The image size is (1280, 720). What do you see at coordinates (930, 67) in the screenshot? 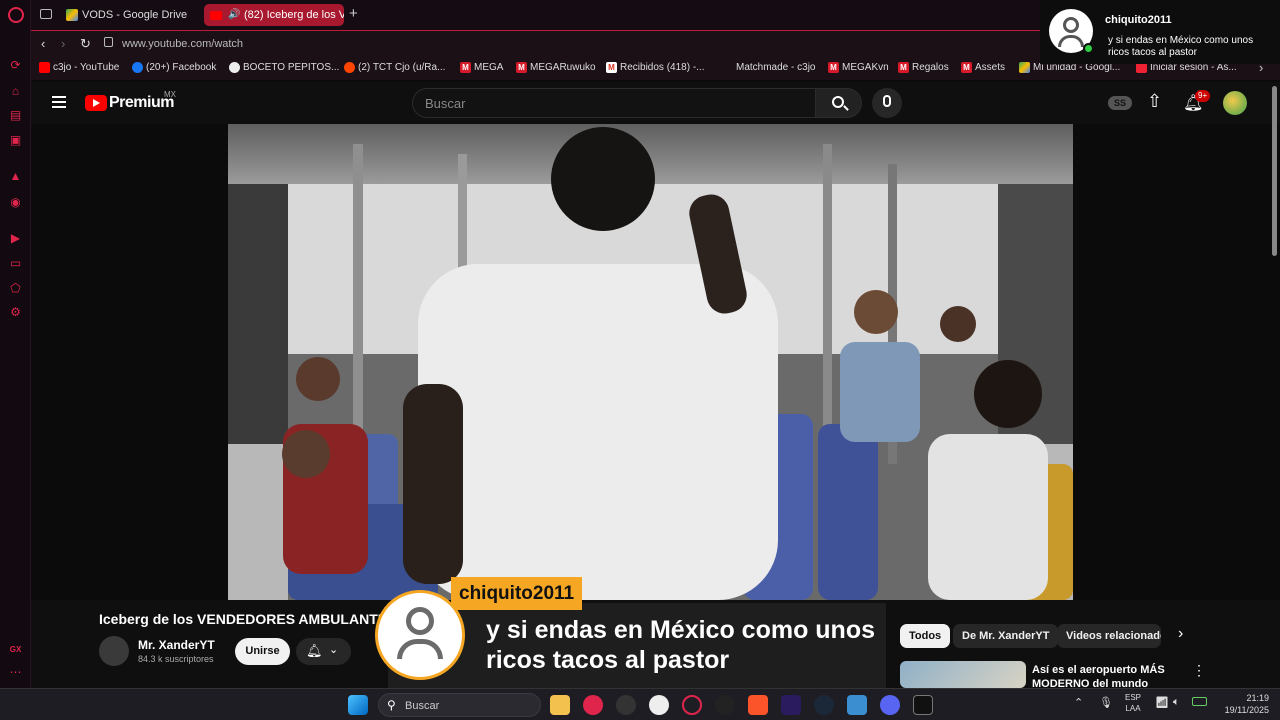
I see `bookmark-label: Regalos` at bounding box center [930, 67].